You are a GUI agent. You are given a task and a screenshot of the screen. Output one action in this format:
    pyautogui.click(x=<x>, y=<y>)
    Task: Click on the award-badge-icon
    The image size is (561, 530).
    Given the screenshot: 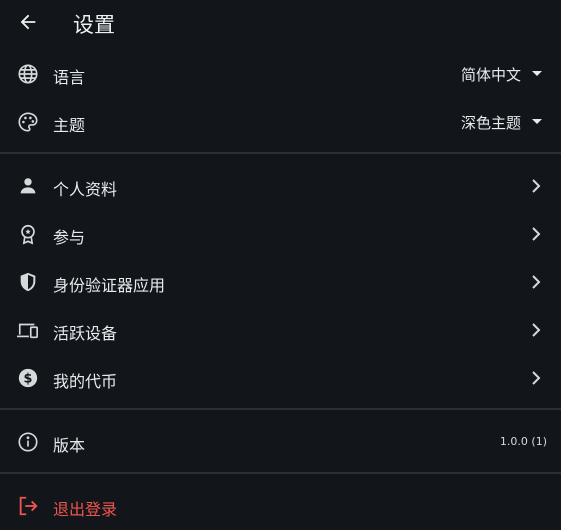 What is the action you would take?
    pyautogui.click(x=28, y=234)
    